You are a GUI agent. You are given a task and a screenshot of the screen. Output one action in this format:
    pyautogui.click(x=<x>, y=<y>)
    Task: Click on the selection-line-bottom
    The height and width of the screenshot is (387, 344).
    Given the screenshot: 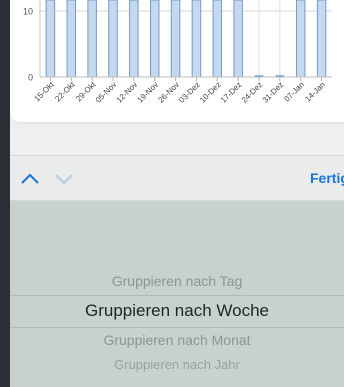 What is the action you would take?
    pyautogui.click(x=177, y=327)
    